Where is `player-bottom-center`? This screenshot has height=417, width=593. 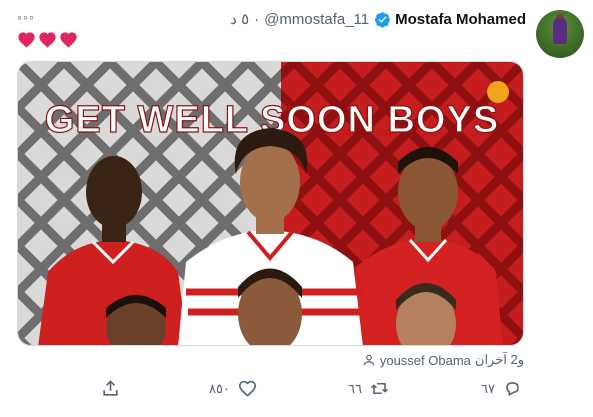 player-bottom-center is located at coordinates (270, 306).